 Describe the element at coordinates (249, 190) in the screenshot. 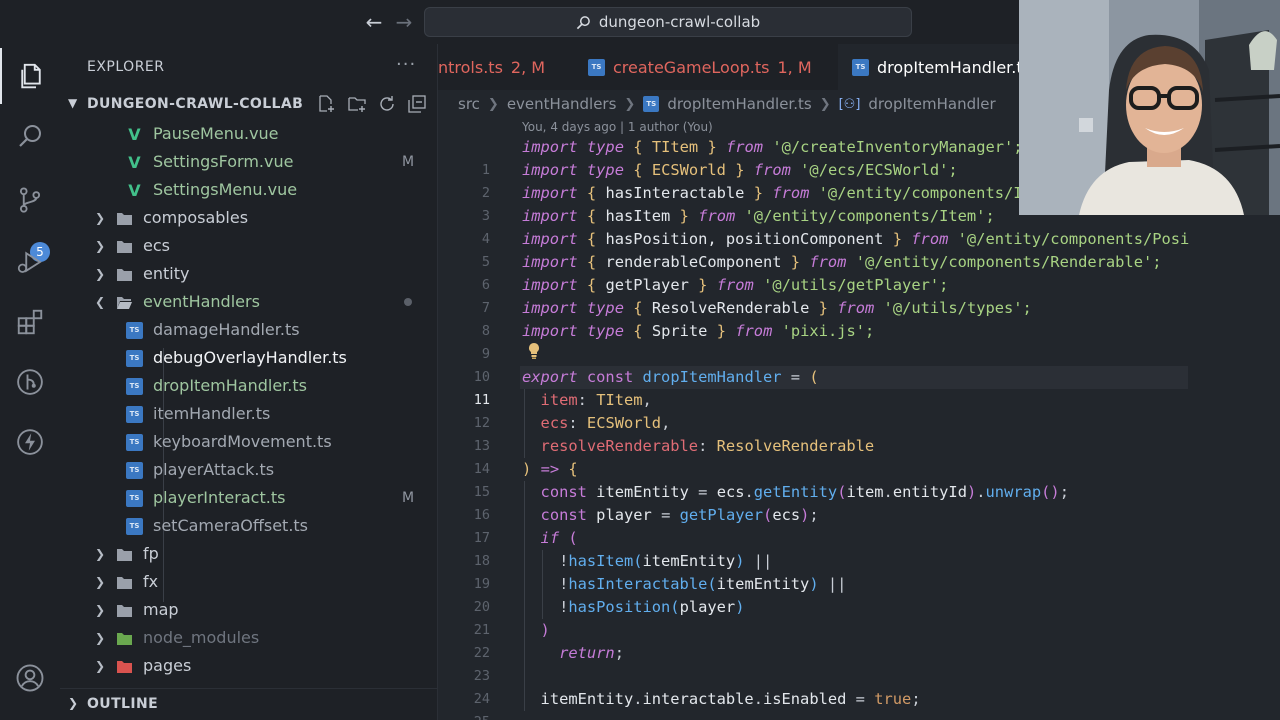

I see `tree-item-settingsmenu: V SettingsMenu.vue` at that location.